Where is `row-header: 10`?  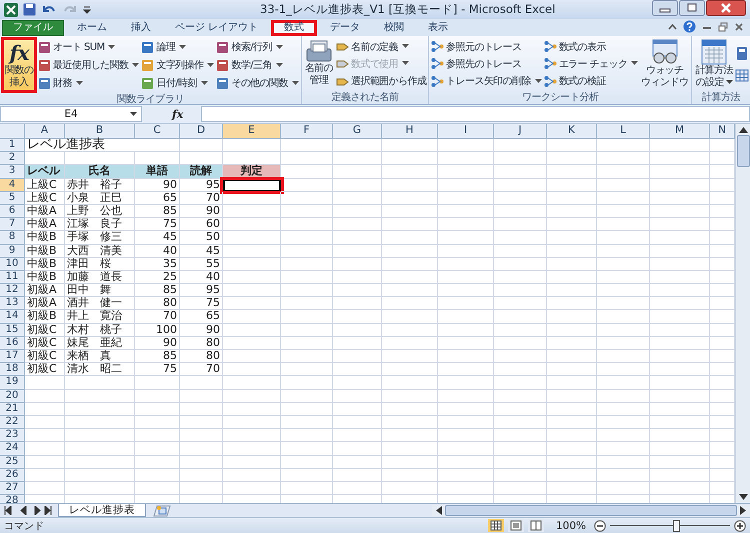
row-header: 10 is located at coordinates (12, 264).